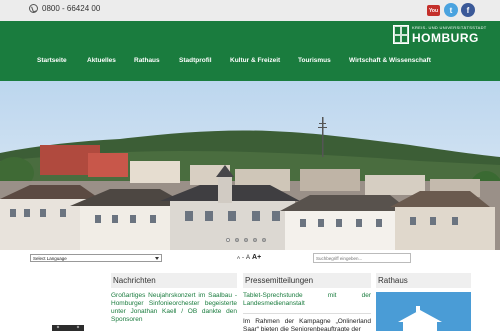  What do you see at coordinates (71, 8) in the screenshot?
I see `phone-number: 0800 - 66424 00` at bounding box center [71, 8].